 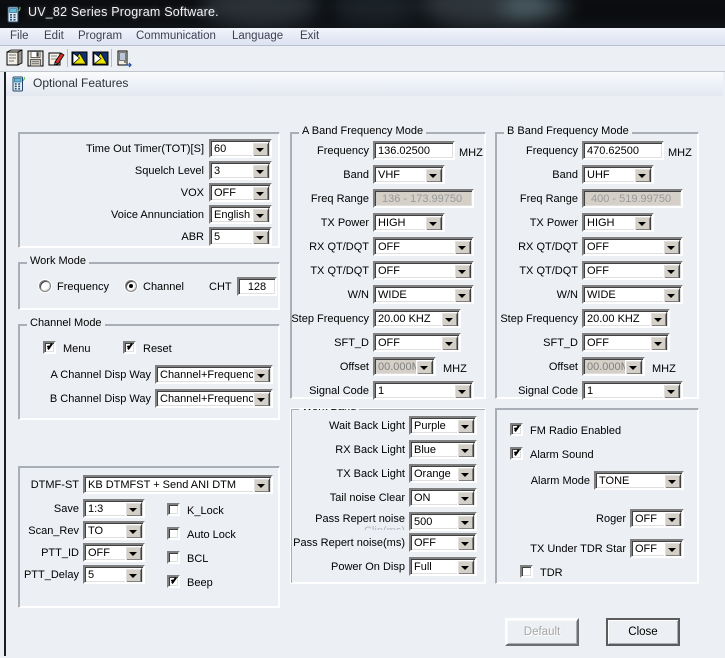 I want to click on close-button: Close, so click(x=643, y=632).